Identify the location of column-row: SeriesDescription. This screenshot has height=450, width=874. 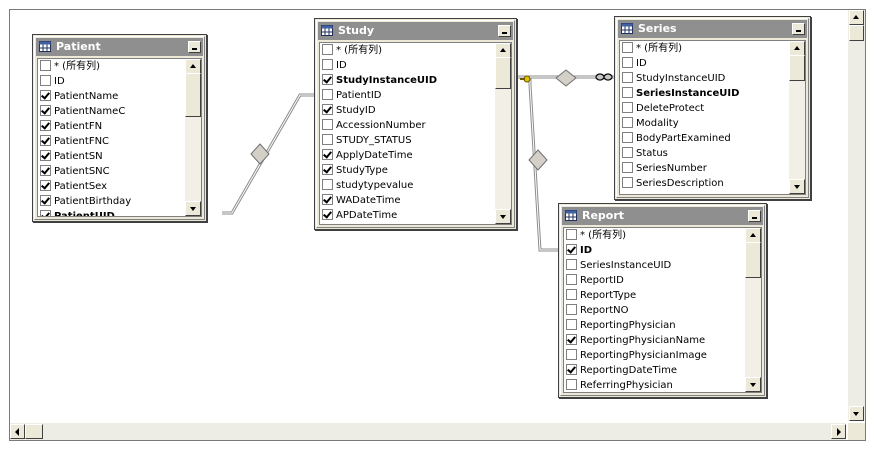
(704, 183).